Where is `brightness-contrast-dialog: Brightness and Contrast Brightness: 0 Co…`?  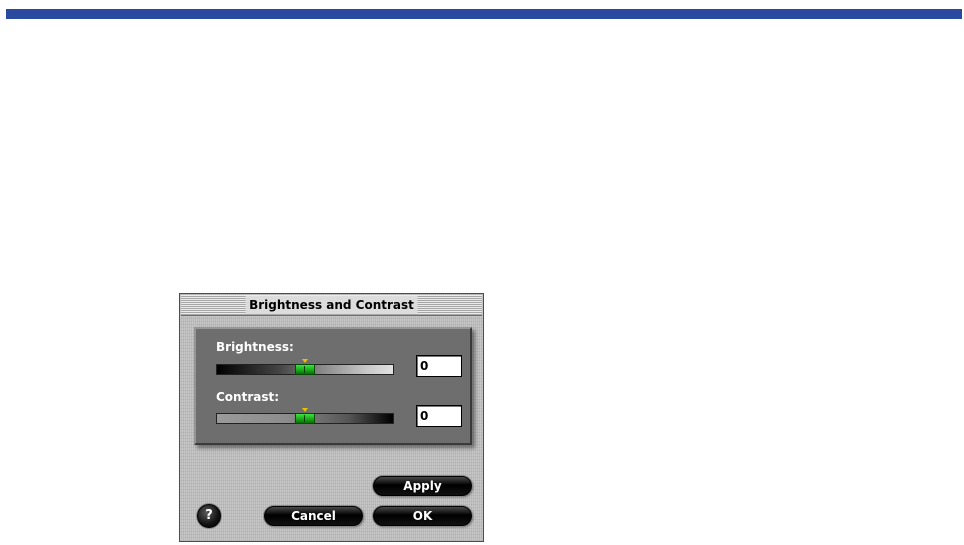
brightness-contrast-dialog: Brightness and Contrast Brightness: 0 Co… is located at coordinates (331, 417).